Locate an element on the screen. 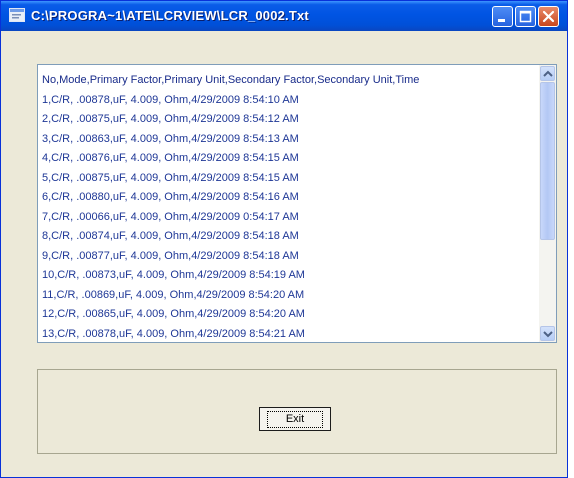 The height and width of the screenshot is (478, 574). scroll-thumb is located at coordinates (547, 161).